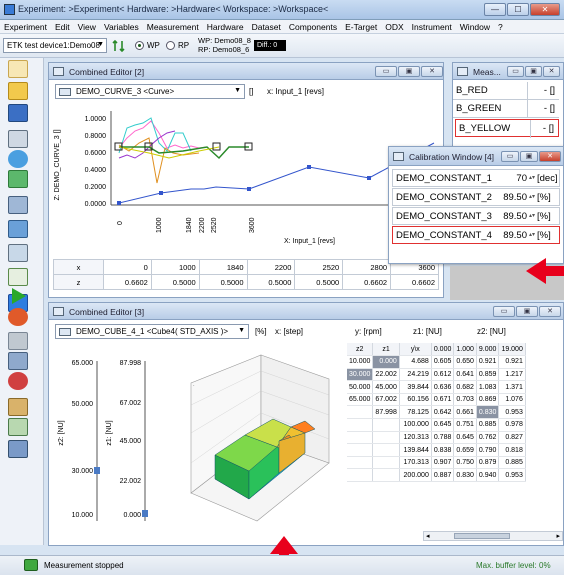  Describe the element at coordinates (428, 536) in the screenshot. I see `scroll-left-icon: ◂` at that location.